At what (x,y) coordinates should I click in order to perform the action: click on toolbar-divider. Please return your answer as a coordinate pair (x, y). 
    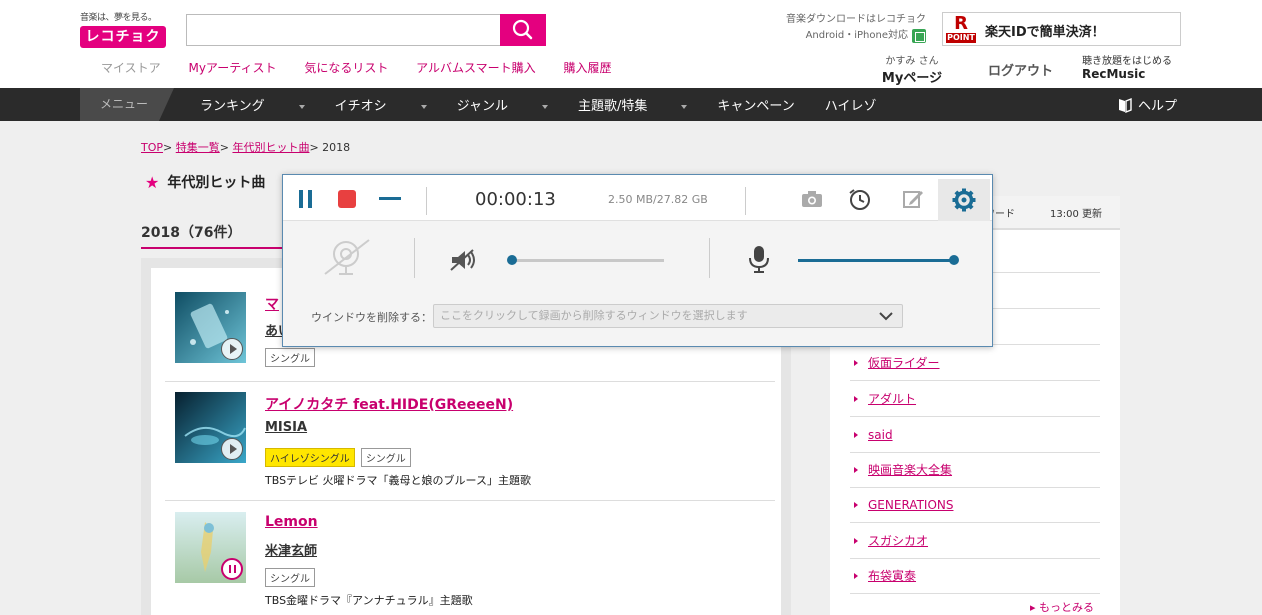
    Looking at the image, I should click on (745, 201).